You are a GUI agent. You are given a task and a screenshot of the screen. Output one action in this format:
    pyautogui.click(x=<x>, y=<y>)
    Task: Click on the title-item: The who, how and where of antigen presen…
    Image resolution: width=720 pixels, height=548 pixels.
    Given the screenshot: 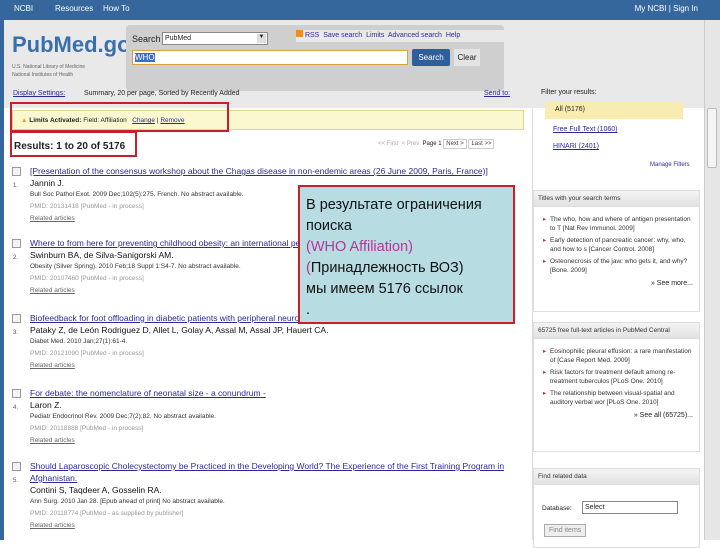 What is the action you would take?
    pyautogui.click(x=618, y=224)
    